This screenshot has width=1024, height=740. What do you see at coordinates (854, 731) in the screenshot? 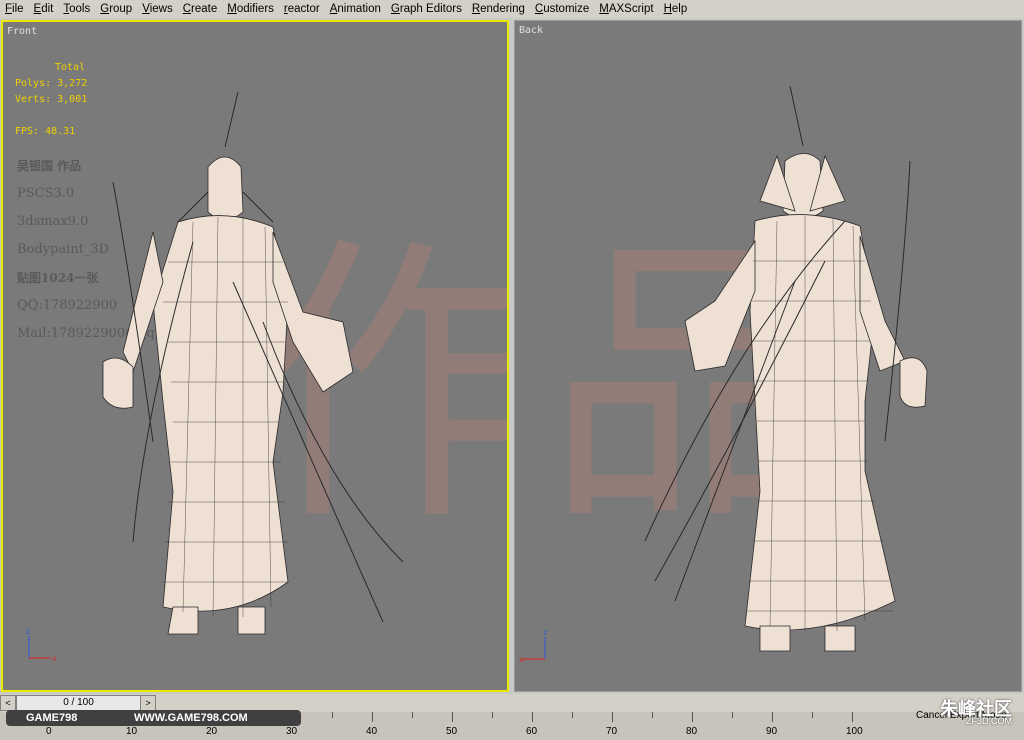
I see `ruler-tick-label: 100` at bounding box center [854, 731].